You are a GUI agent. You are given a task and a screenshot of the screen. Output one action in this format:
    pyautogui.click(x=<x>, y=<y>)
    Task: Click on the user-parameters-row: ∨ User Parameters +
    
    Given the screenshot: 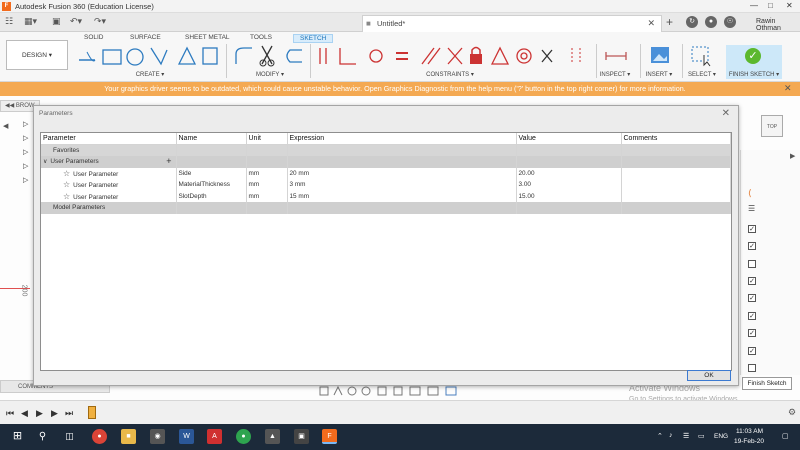 What is the action you would take?
    pyautogui.click(x=386, y=162)
    